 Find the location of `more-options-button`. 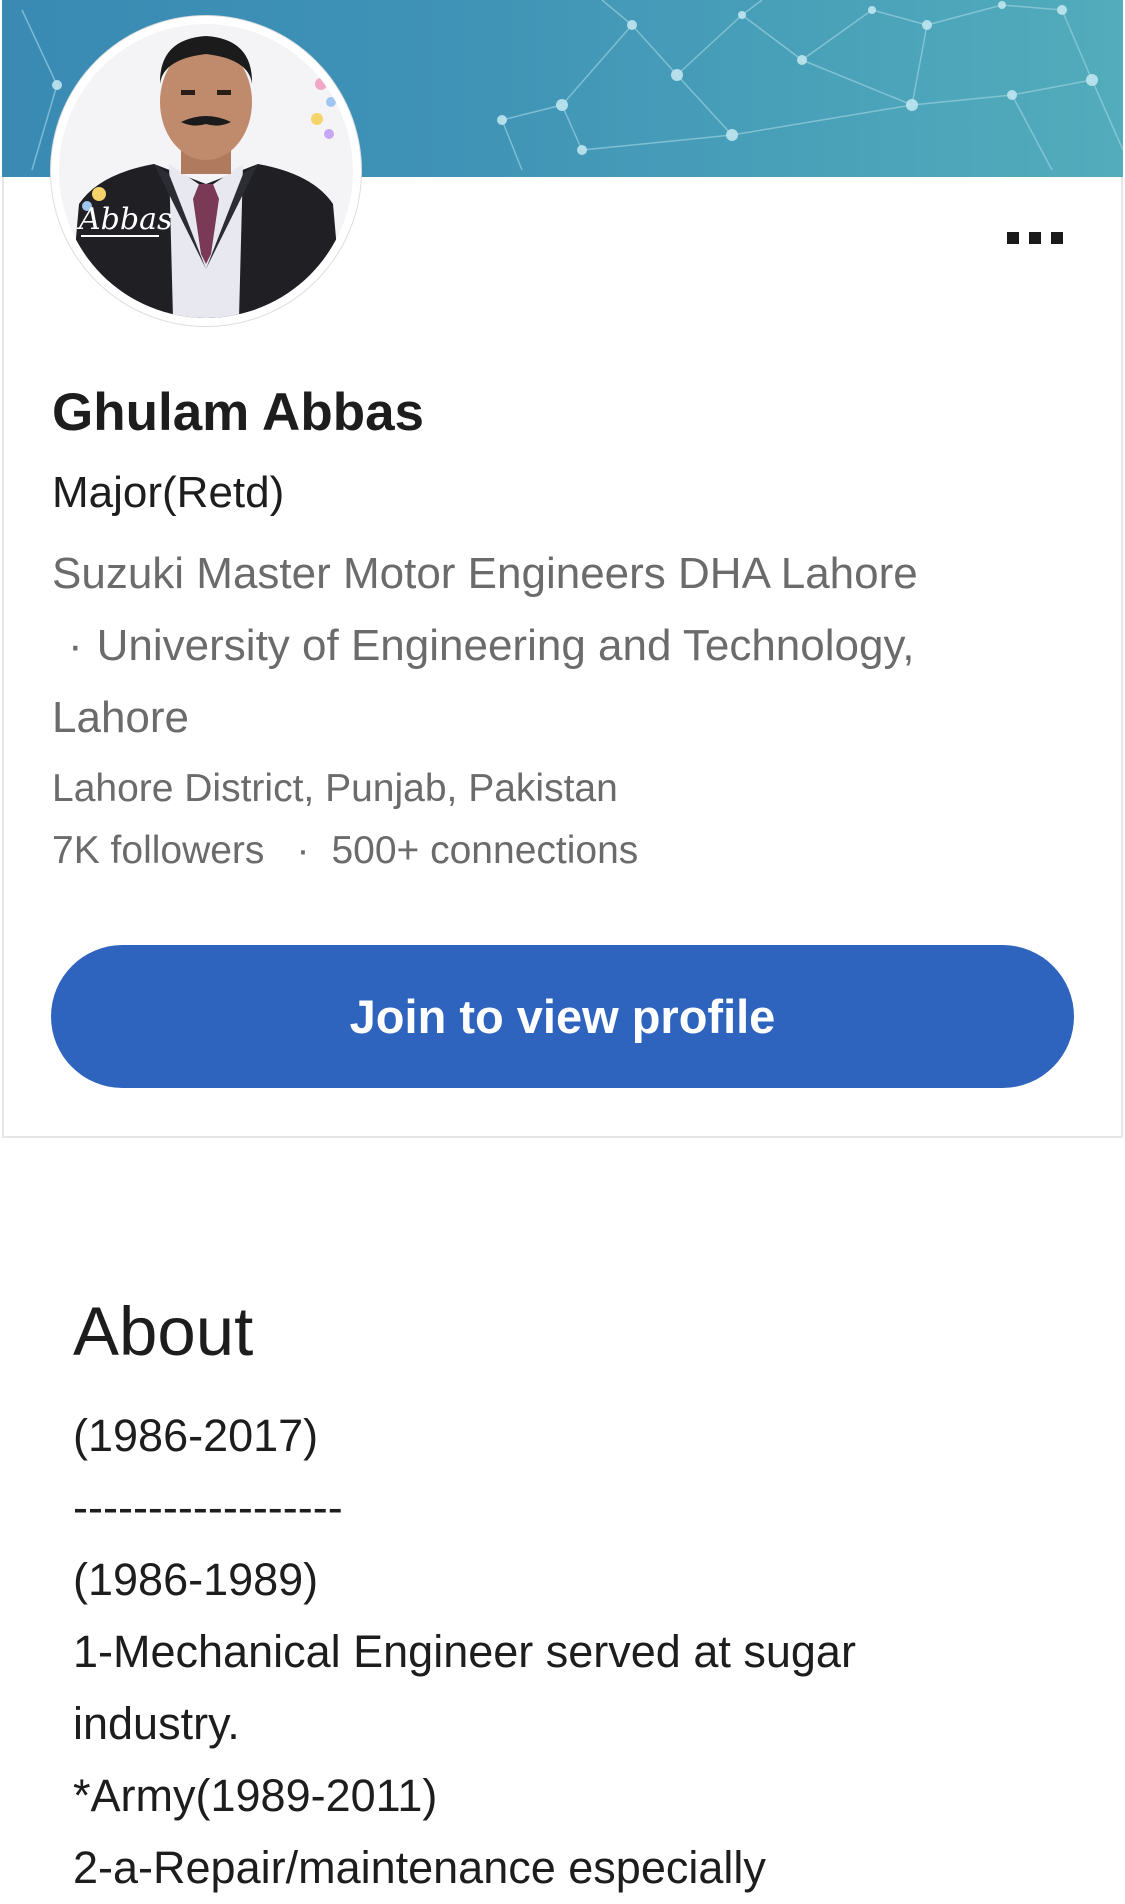

more-options-button is located at coordinates (1035, 238).